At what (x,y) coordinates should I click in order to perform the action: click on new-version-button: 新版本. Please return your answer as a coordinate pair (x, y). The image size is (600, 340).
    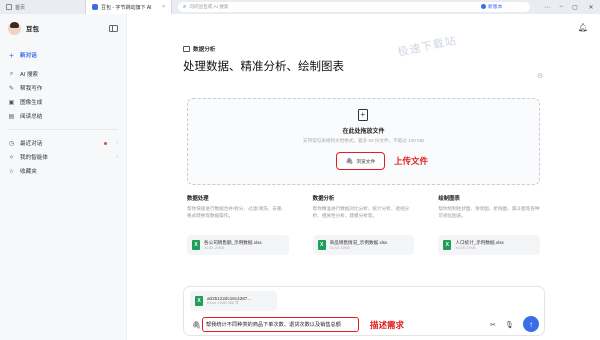
    Looking at the image, I should click on (491, 6).